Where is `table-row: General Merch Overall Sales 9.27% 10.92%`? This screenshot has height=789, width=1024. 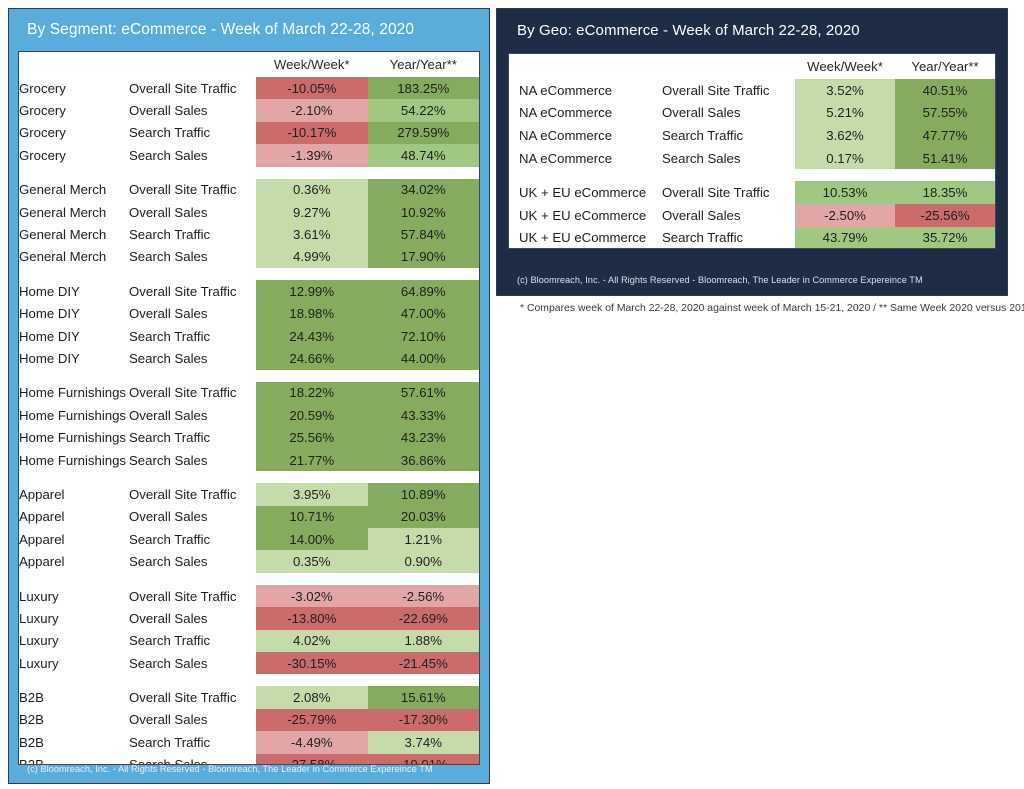 table-row: General Merch Overall Sales 9.27% 10.92% is located at coordinates (249, 212).